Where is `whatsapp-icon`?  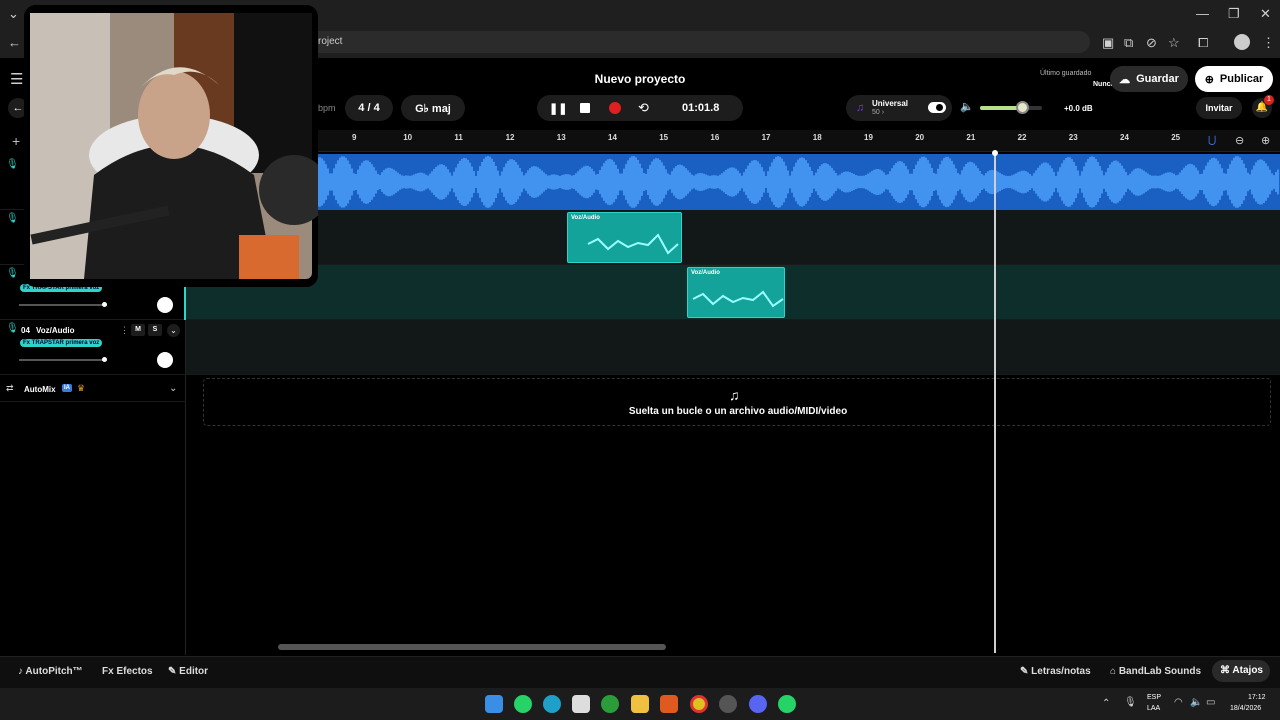
whatsapp-icon is located at coordinates (523, 704).